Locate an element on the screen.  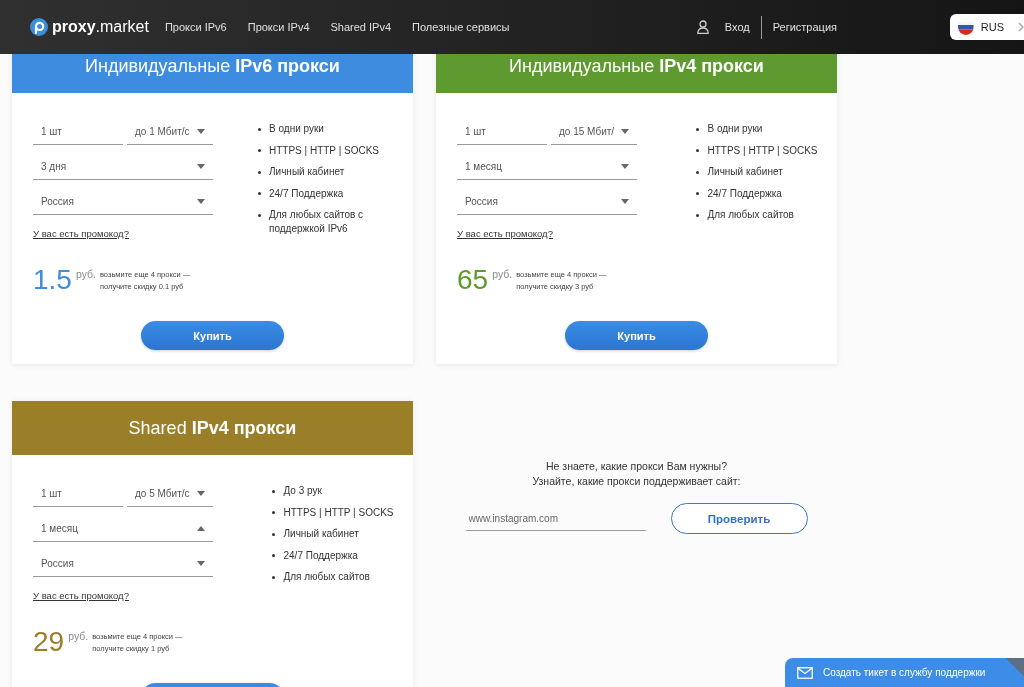
hint-text: Узнайте, какие прокси поддерживает сайт: is located at coordinates (636, 481).